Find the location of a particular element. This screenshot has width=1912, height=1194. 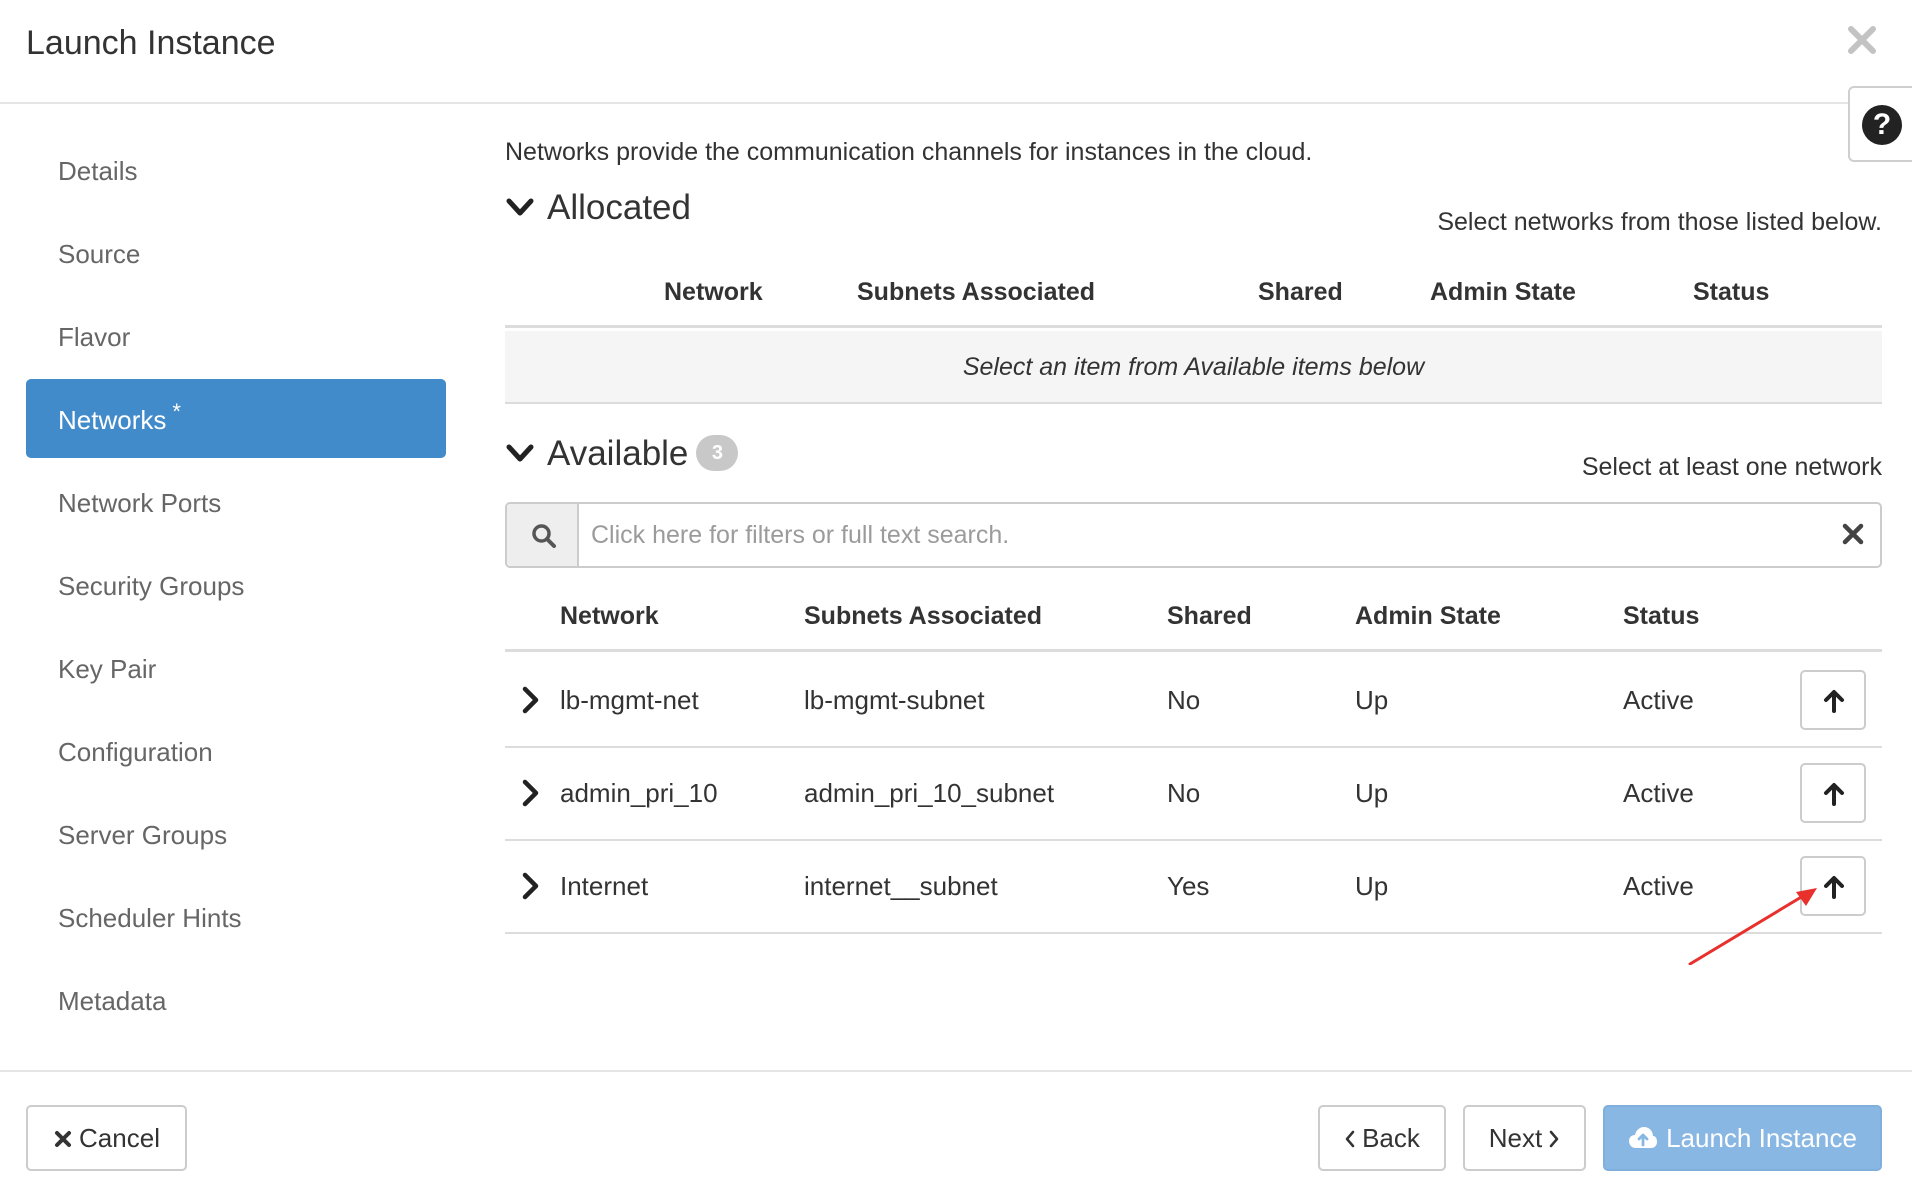

annotation-arrow-icon is located at coordinates (1752, 926).